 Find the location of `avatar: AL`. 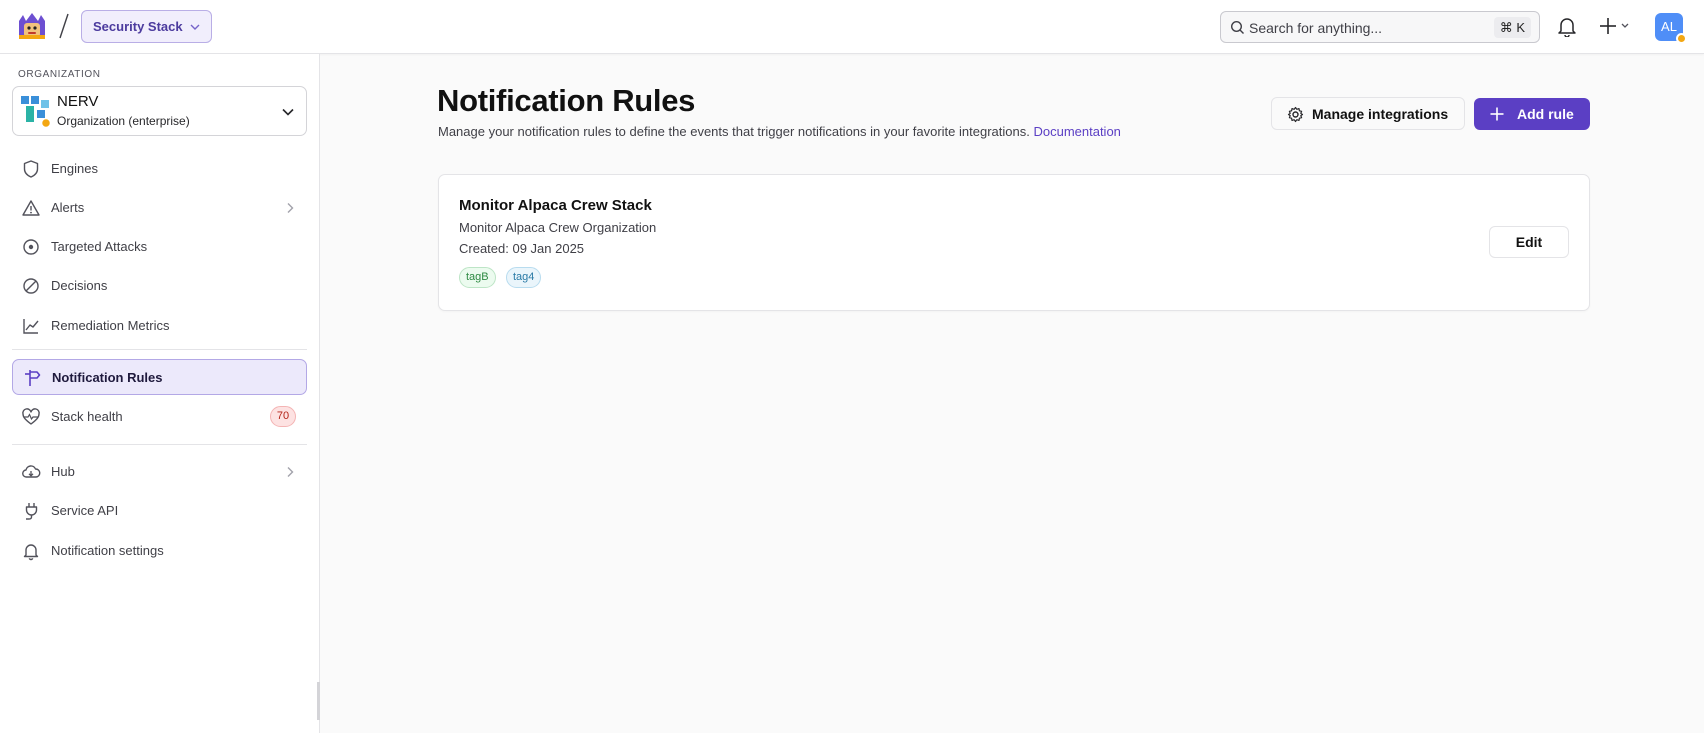

avatar: AL is located at coordinates (1671, 28).